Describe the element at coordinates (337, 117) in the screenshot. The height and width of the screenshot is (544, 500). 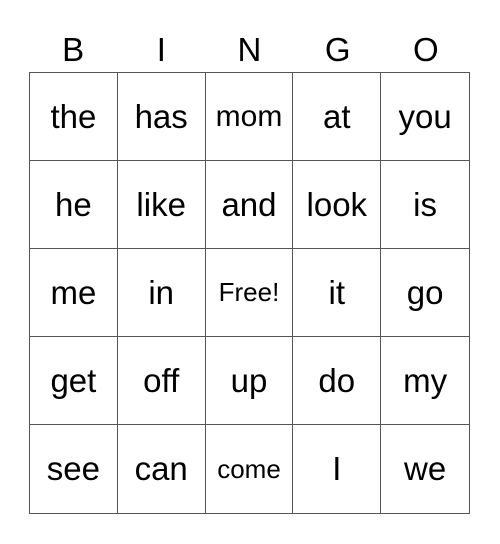
I see `bingo-cell: at` at that location.